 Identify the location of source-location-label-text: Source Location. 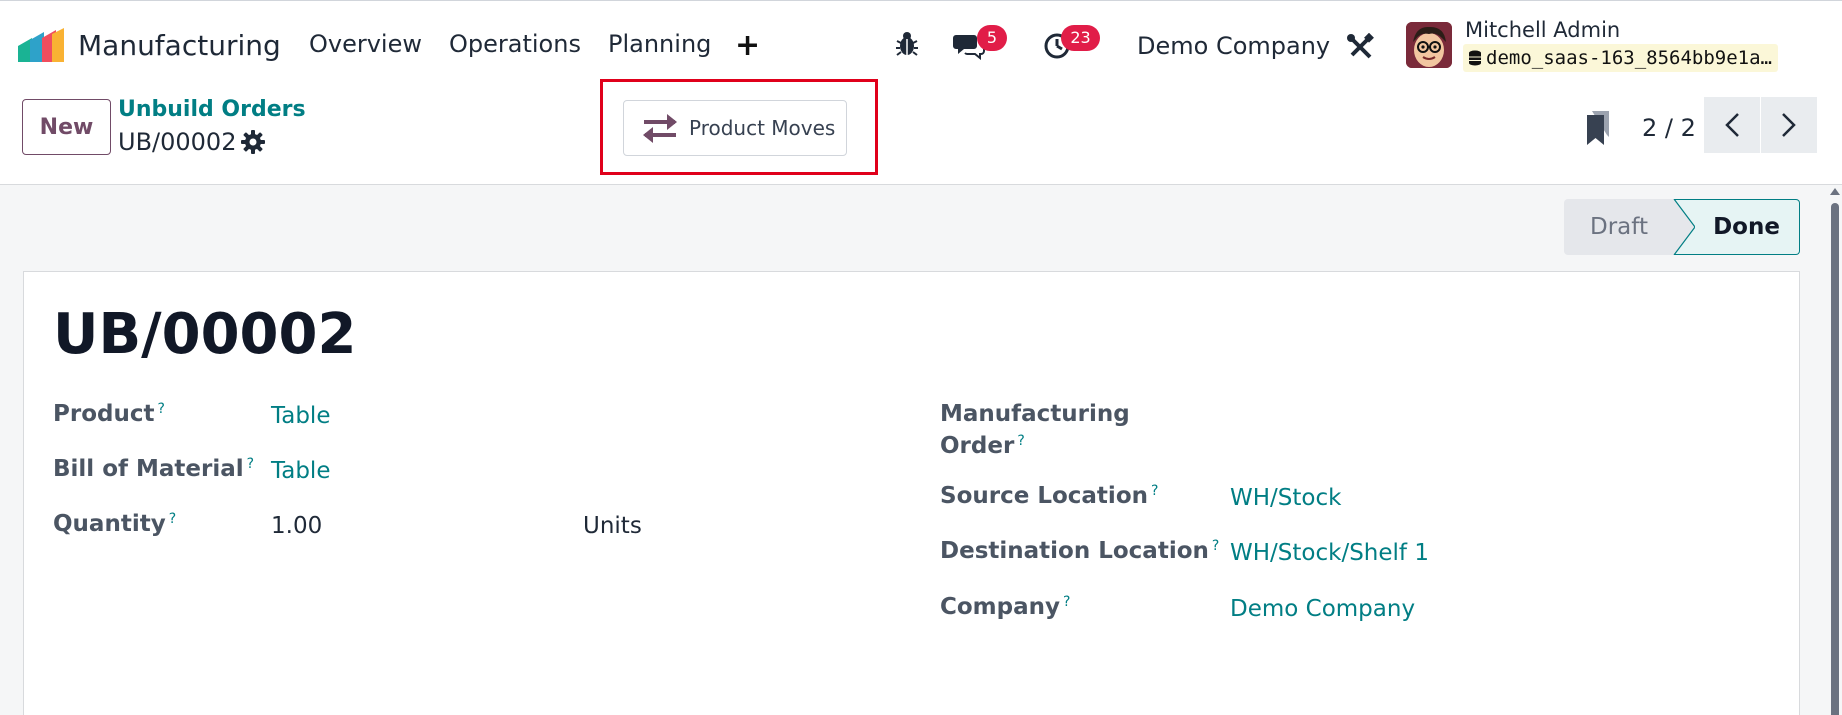
(1044, 496).